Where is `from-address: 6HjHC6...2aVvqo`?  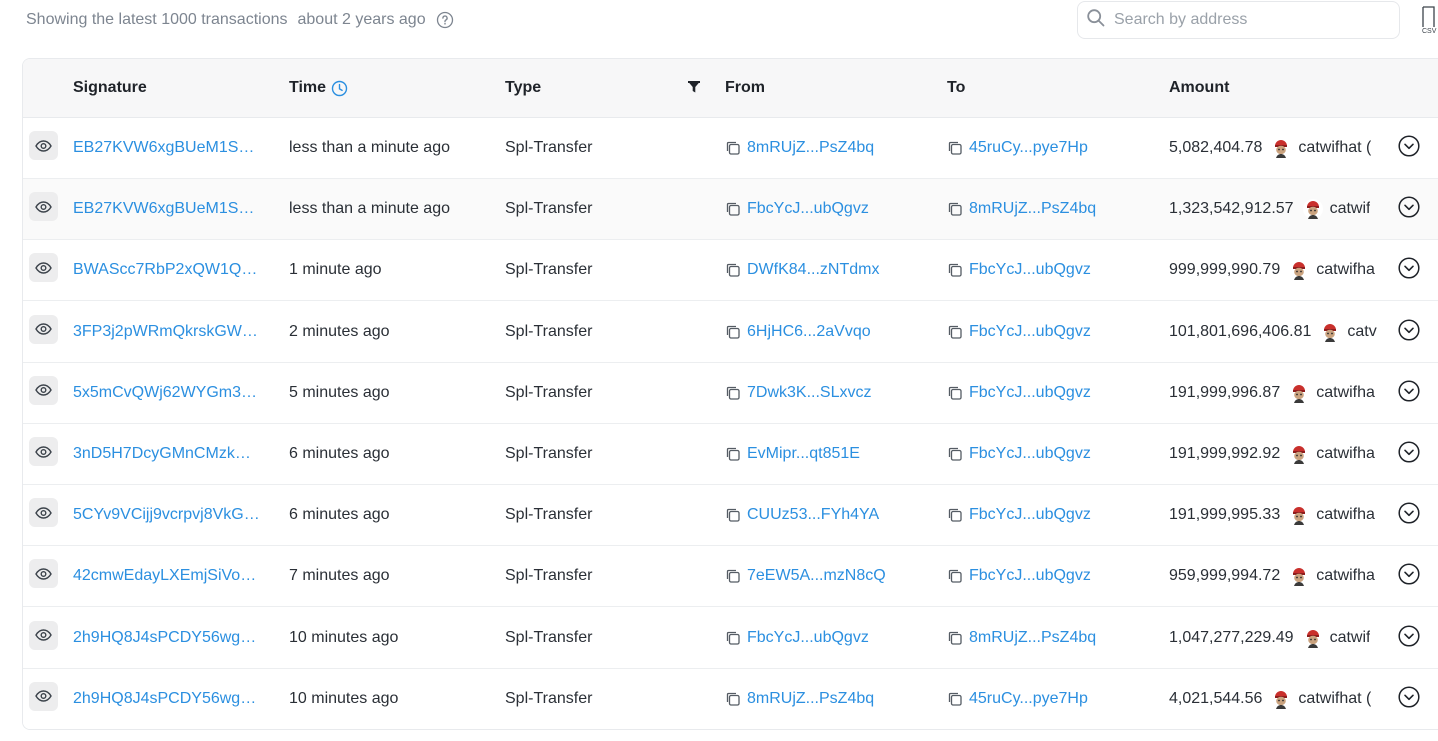 from-address: 6HjHC6...2aVvqo is located at coordinates (798, 332).